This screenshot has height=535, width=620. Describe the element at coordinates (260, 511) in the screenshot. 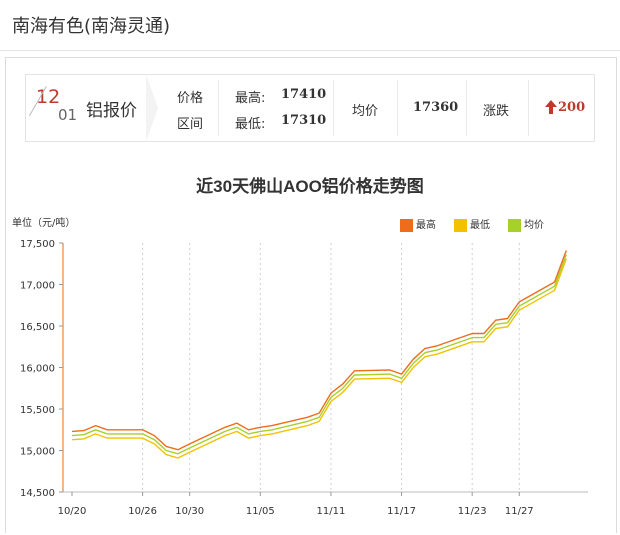

I see `x-tick-label: 11/05` at that location.